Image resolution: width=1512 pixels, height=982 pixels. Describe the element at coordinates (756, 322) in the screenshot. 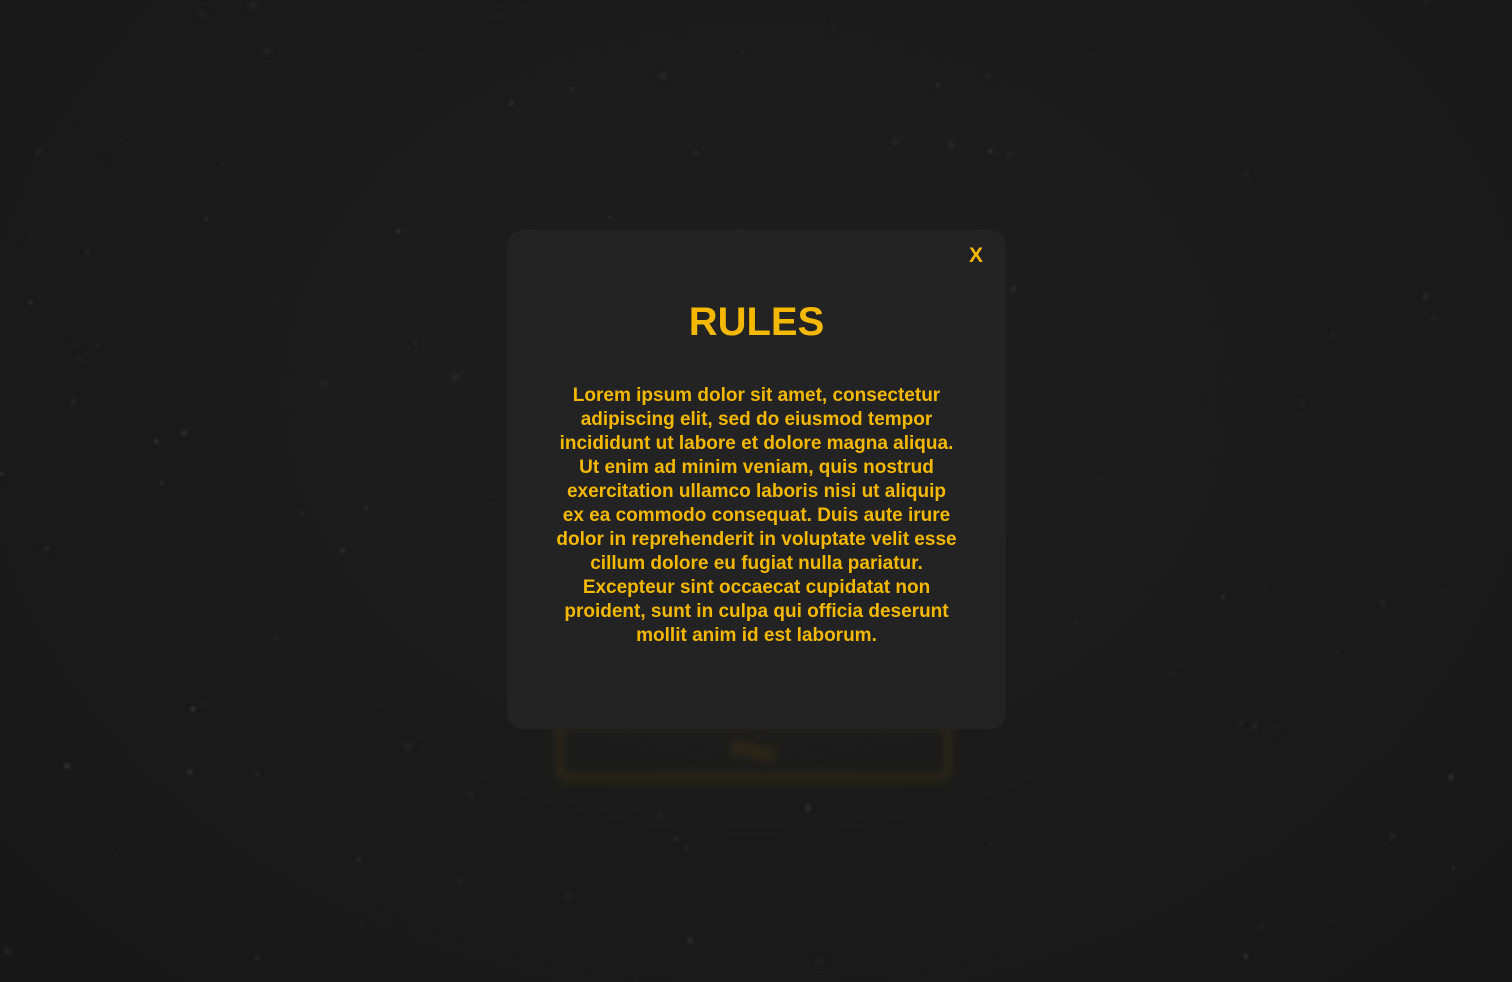

I see `modal-title: RULES` at that location.